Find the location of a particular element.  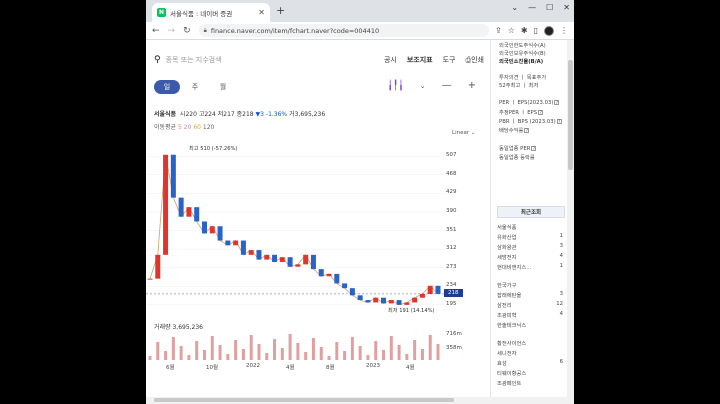

extensions-icon: ✱ is located at coordinates (524, 31).